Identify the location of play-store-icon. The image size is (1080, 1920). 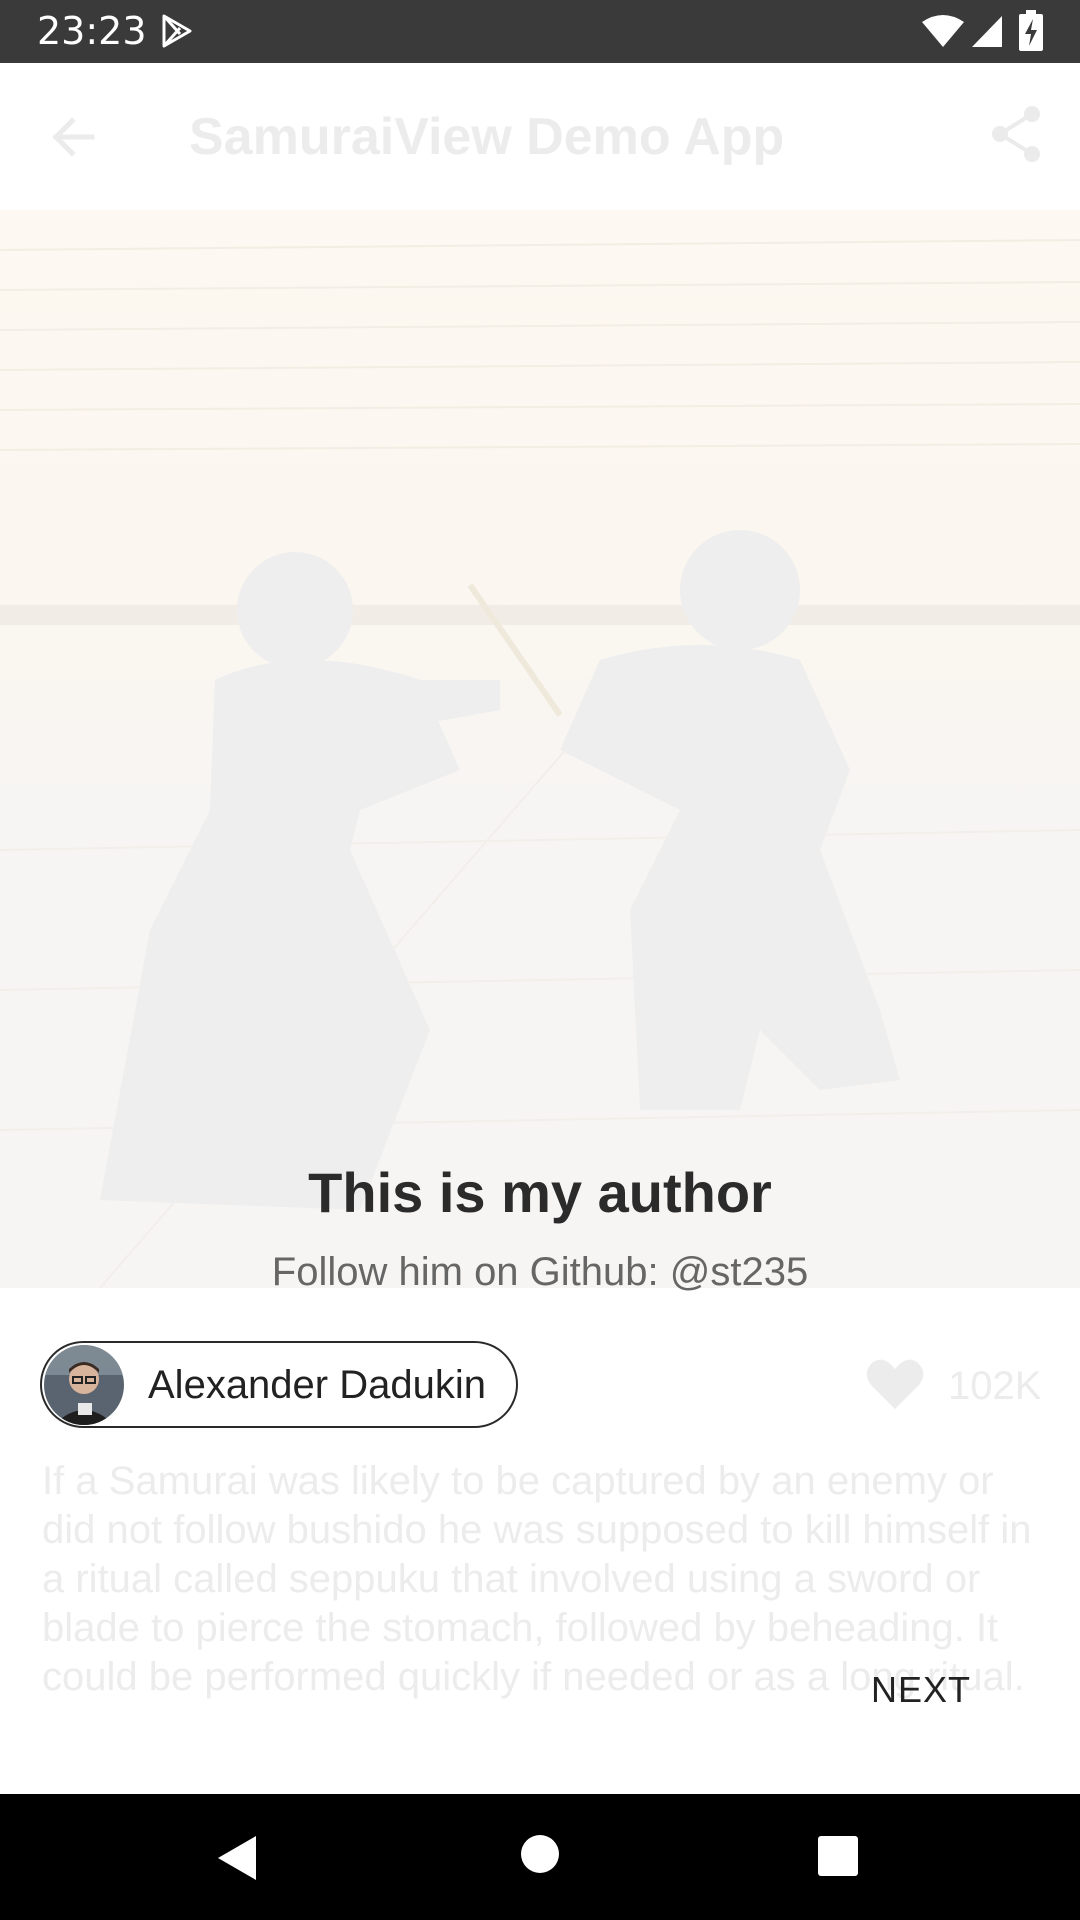
(177, 31).